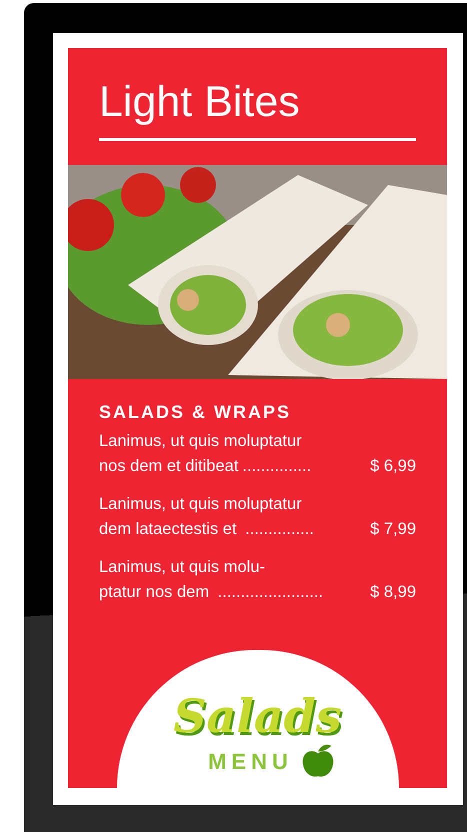 Image resolution: width=467 pixels, height=832 pixels. I want to click on item-price: $ 7,99, so click(393, 529).